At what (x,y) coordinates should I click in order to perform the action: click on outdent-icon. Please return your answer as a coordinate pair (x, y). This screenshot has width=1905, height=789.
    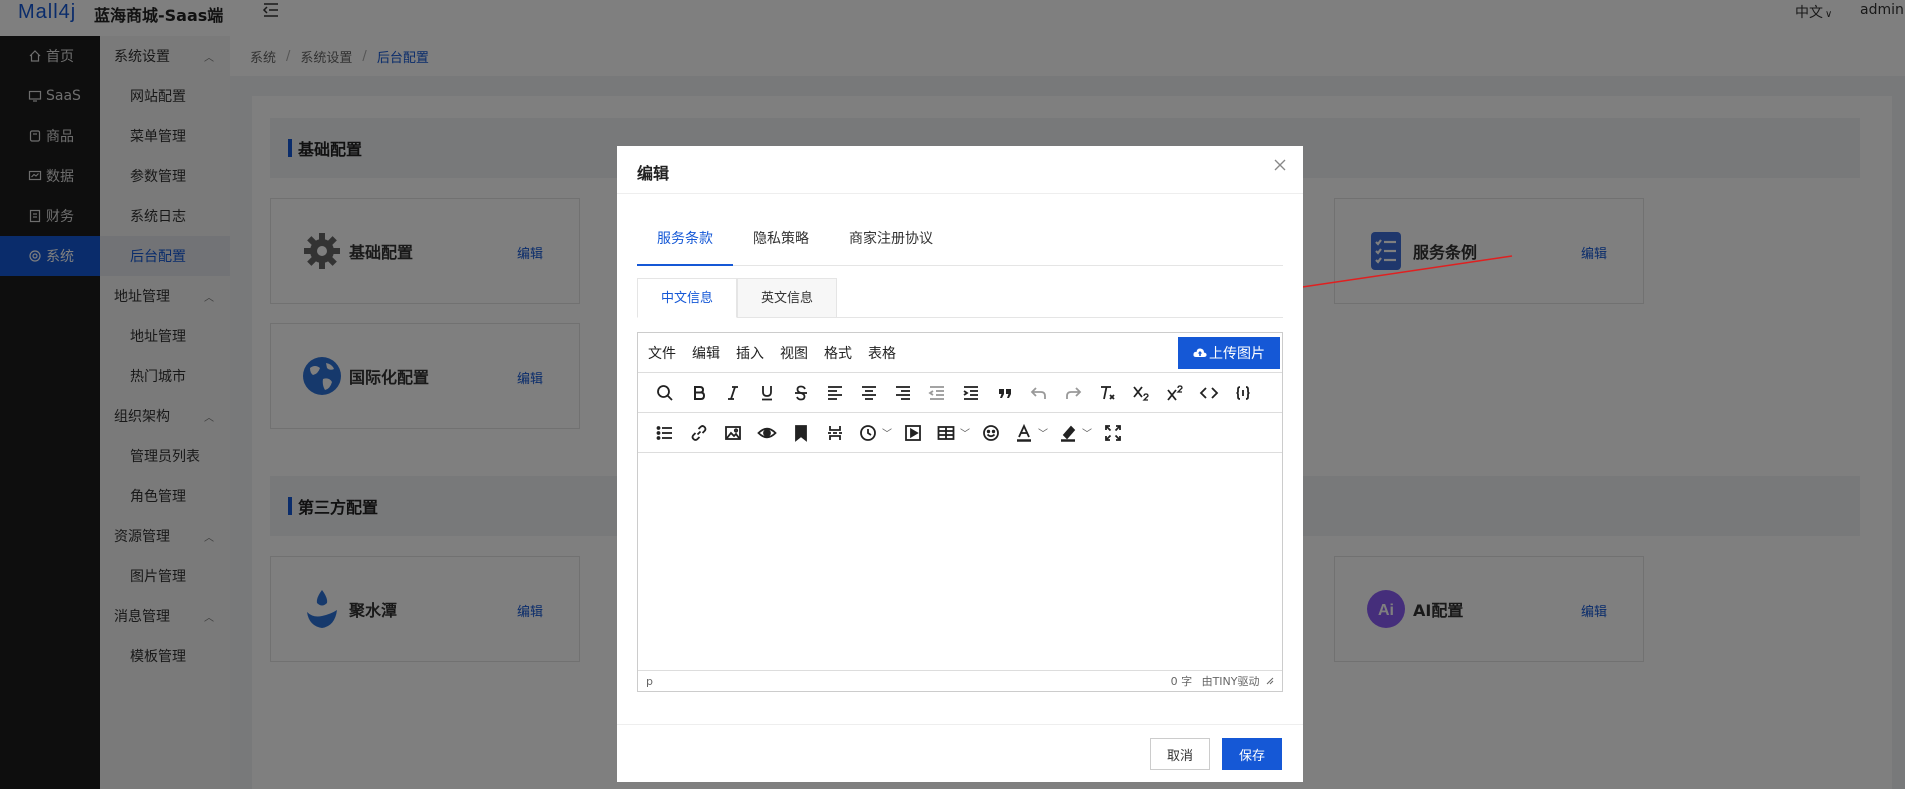
    Looking at the image, I should click on (936, 392).